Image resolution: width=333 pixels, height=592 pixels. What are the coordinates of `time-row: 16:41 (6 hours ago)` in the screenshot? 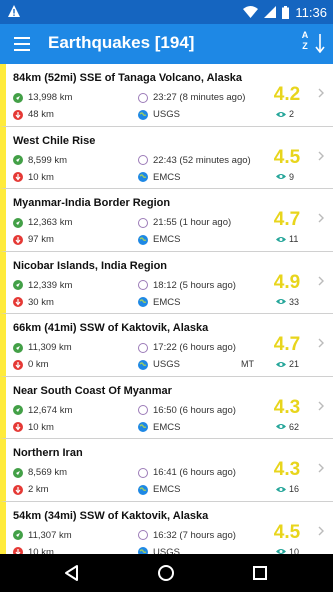 It's located at (187, 472).